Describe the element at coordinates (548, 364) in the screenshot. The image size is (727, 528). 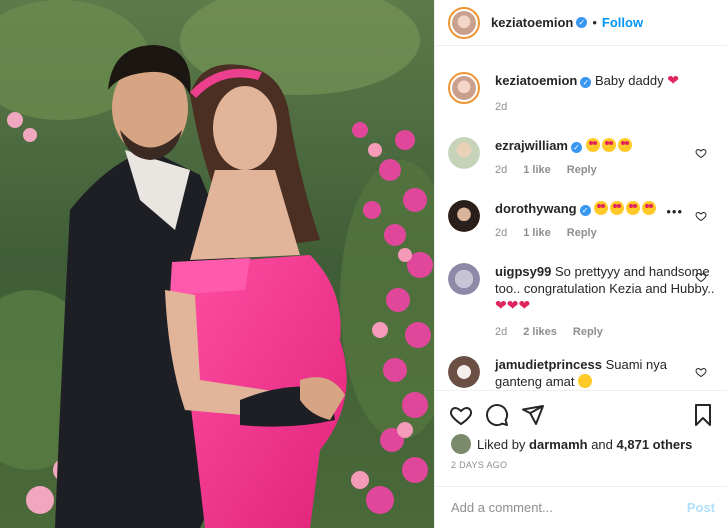
I see `commenter-username: jamudietprincess` at that location.